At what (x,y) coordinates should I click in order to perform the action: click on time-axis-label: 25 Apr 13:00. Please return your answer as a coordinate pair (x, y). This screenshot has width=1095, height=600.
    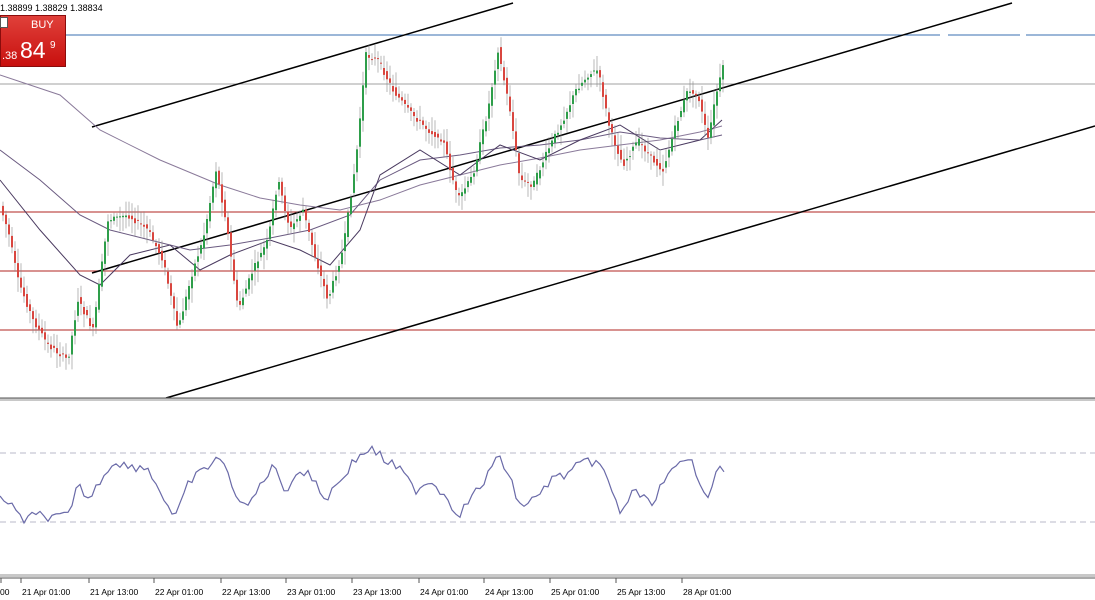
    Looking at the image, I should click on (641, 592).